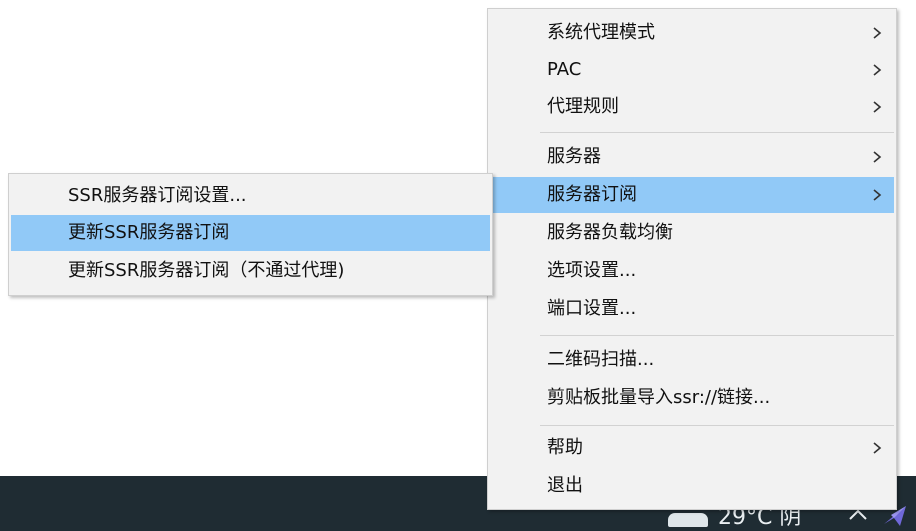 Image resolution: width=916 pixels, height=531 pixels. Describe the element at coordinates (565, 485) in the screenshot. I see `menu-item-label: 退出` at that location.